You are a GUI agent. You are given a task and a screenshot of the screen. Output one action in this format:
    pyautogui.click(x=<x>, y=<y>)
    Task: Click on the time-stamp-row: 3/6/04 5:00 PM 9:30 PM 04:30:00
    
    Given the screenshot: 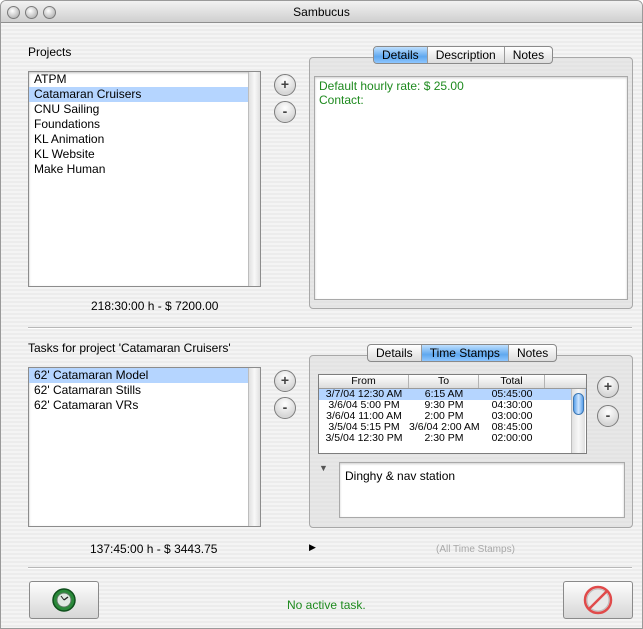 What is the action you would take?
    pyautogui.click(x=452, y=405)
    